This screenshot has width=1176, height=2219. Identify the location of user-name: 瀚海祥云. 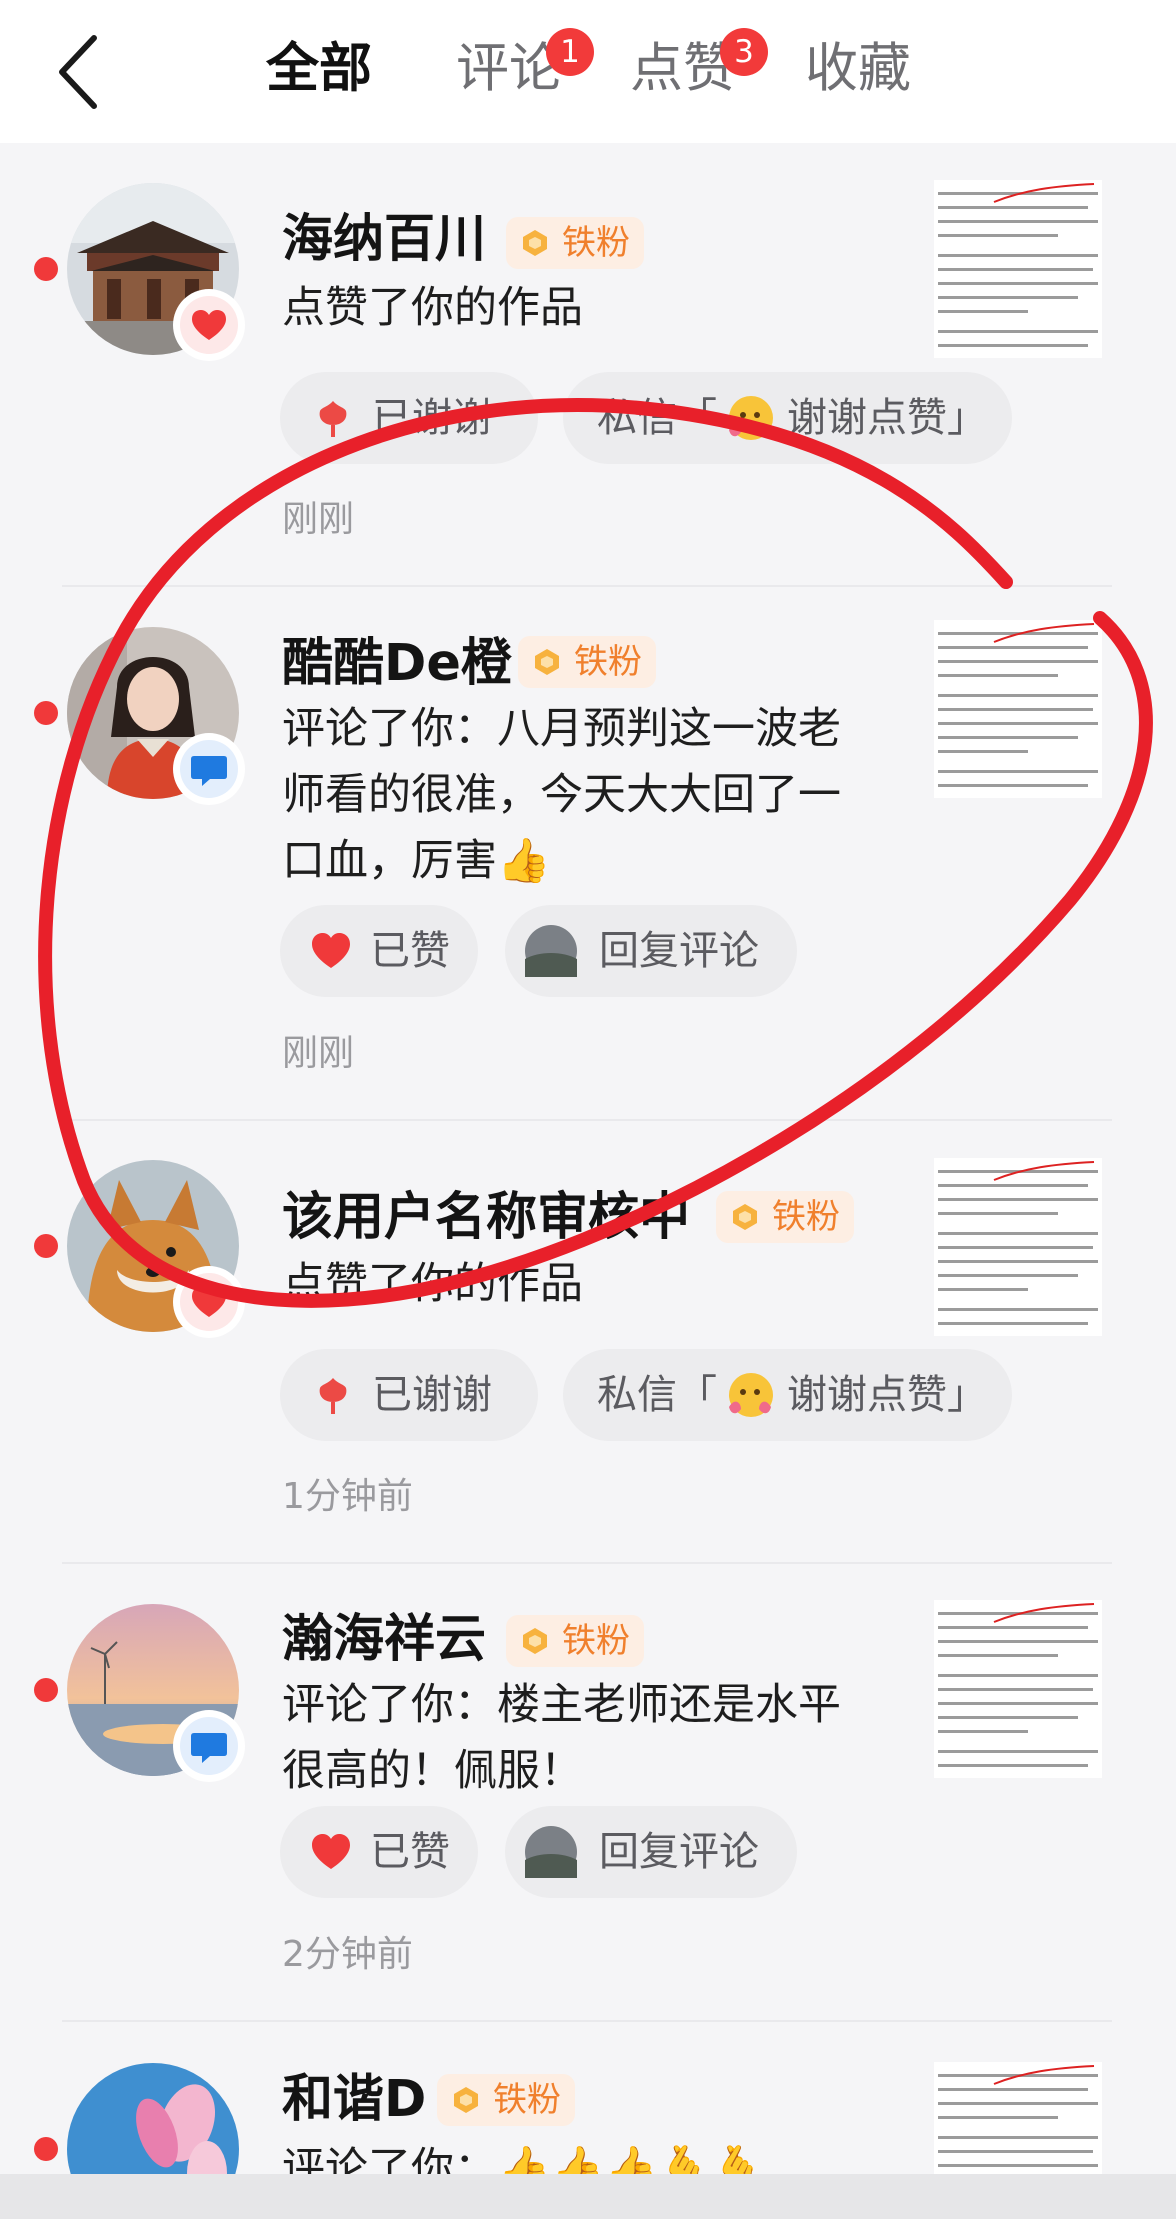
(384, 1640).